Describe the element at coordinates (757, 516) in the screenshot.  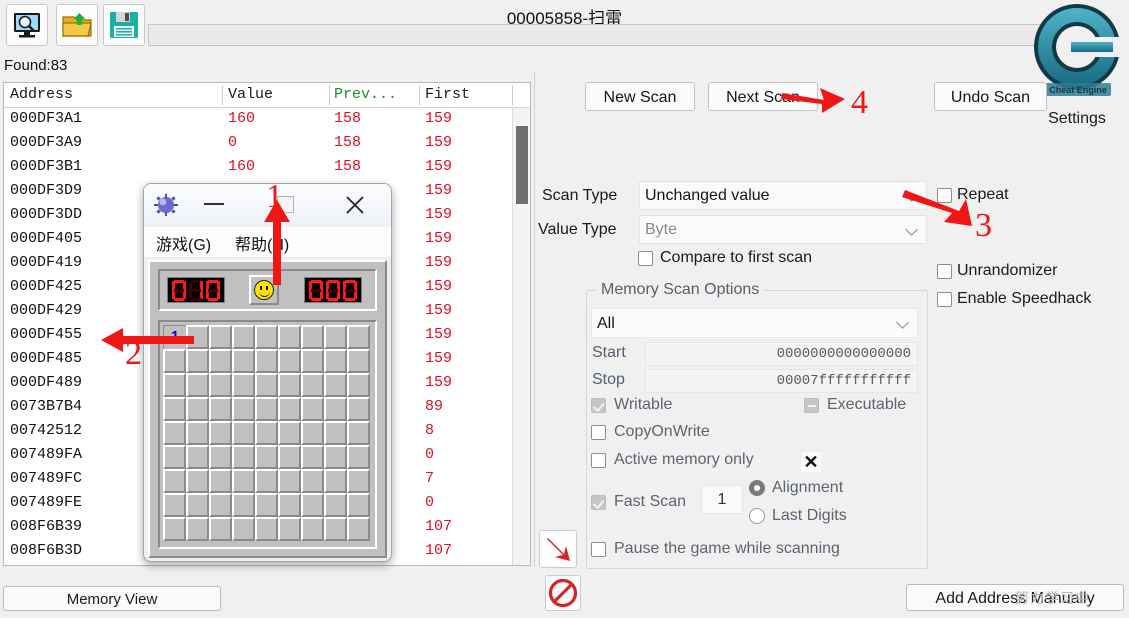
I see `last-digits-radio` at that location.